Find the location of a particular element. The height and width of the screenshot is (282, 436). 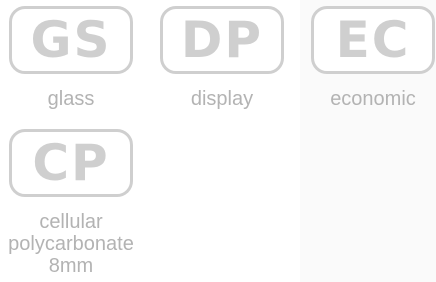

option-economic: EC economic is located at coordinates (372, 58).